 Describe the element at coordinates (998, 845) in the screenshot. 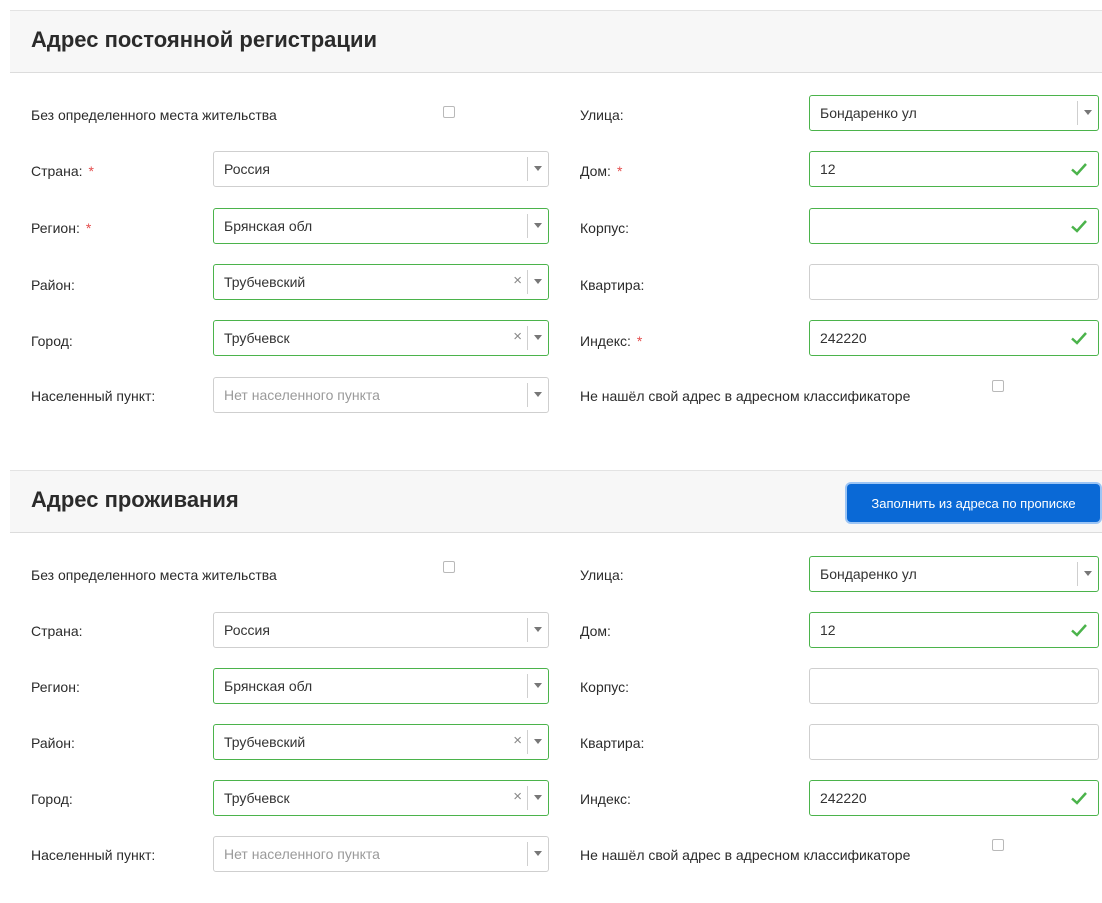

I see `residence-not-found-checkbox` at that location.